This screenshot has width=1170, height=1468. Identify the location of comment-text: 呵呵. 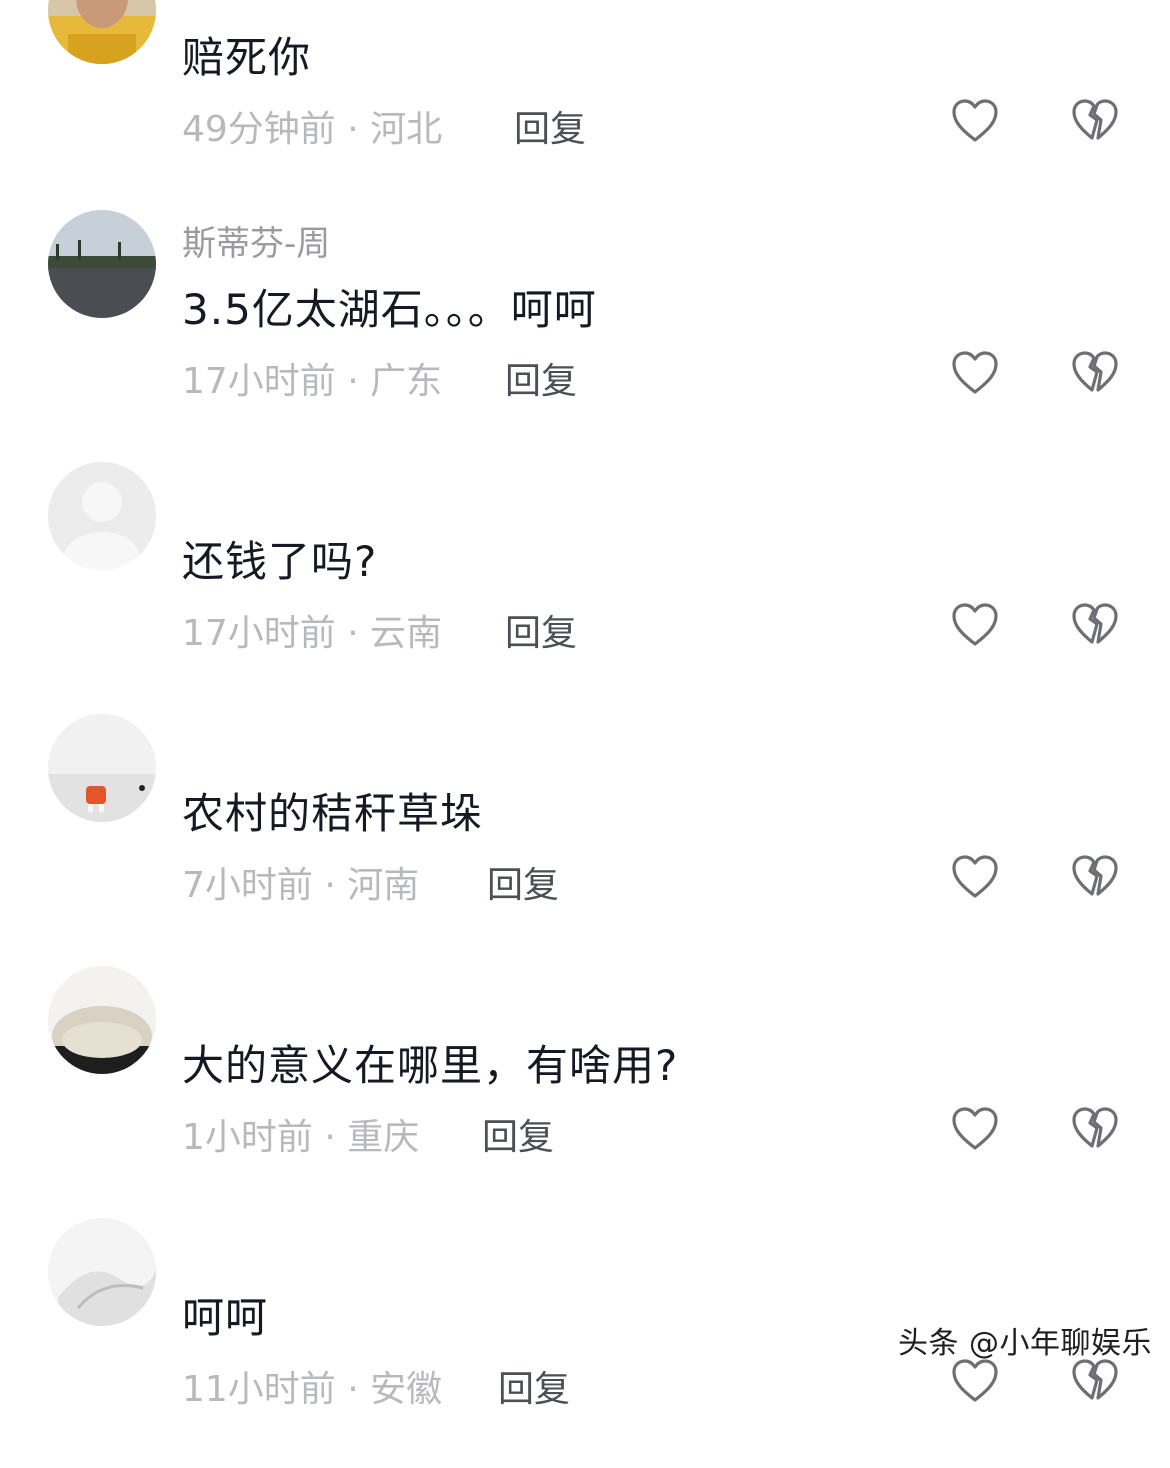
(225, 1317).